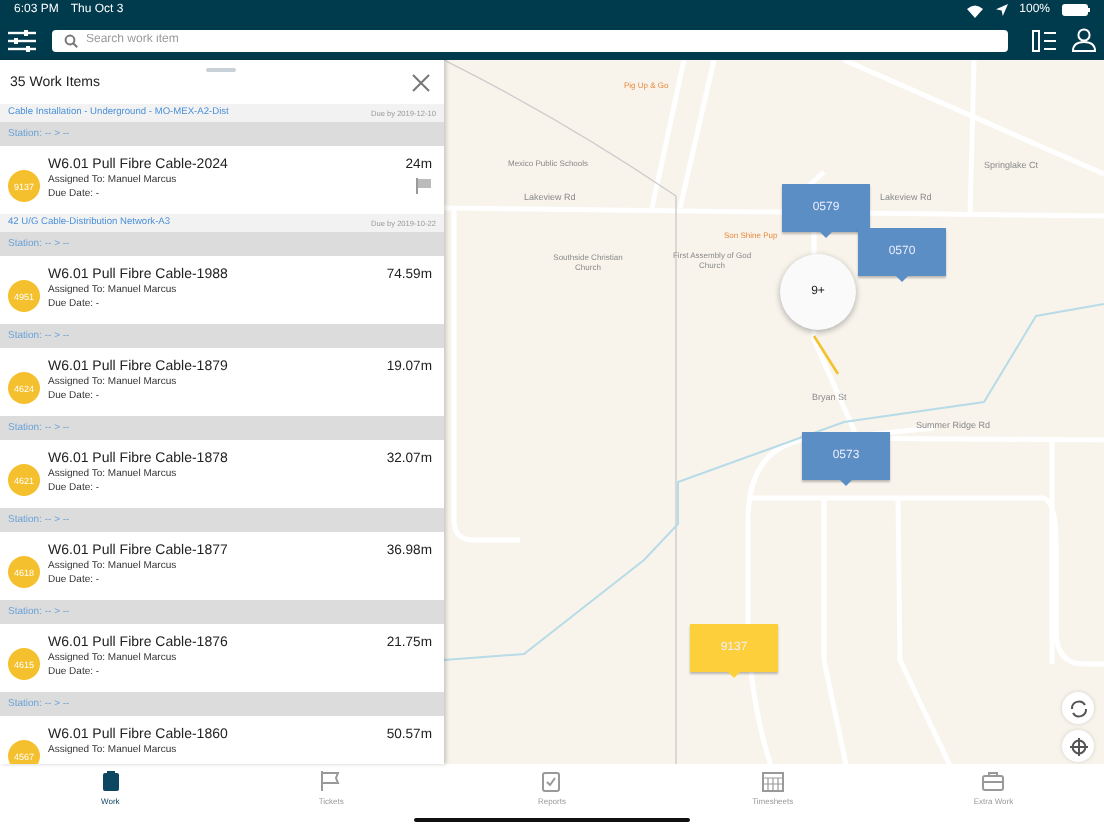  What do you see at coordinates (1084, 40) in the screenshot?
I see `user-profile-icon` at bounding box center [1084, 40].